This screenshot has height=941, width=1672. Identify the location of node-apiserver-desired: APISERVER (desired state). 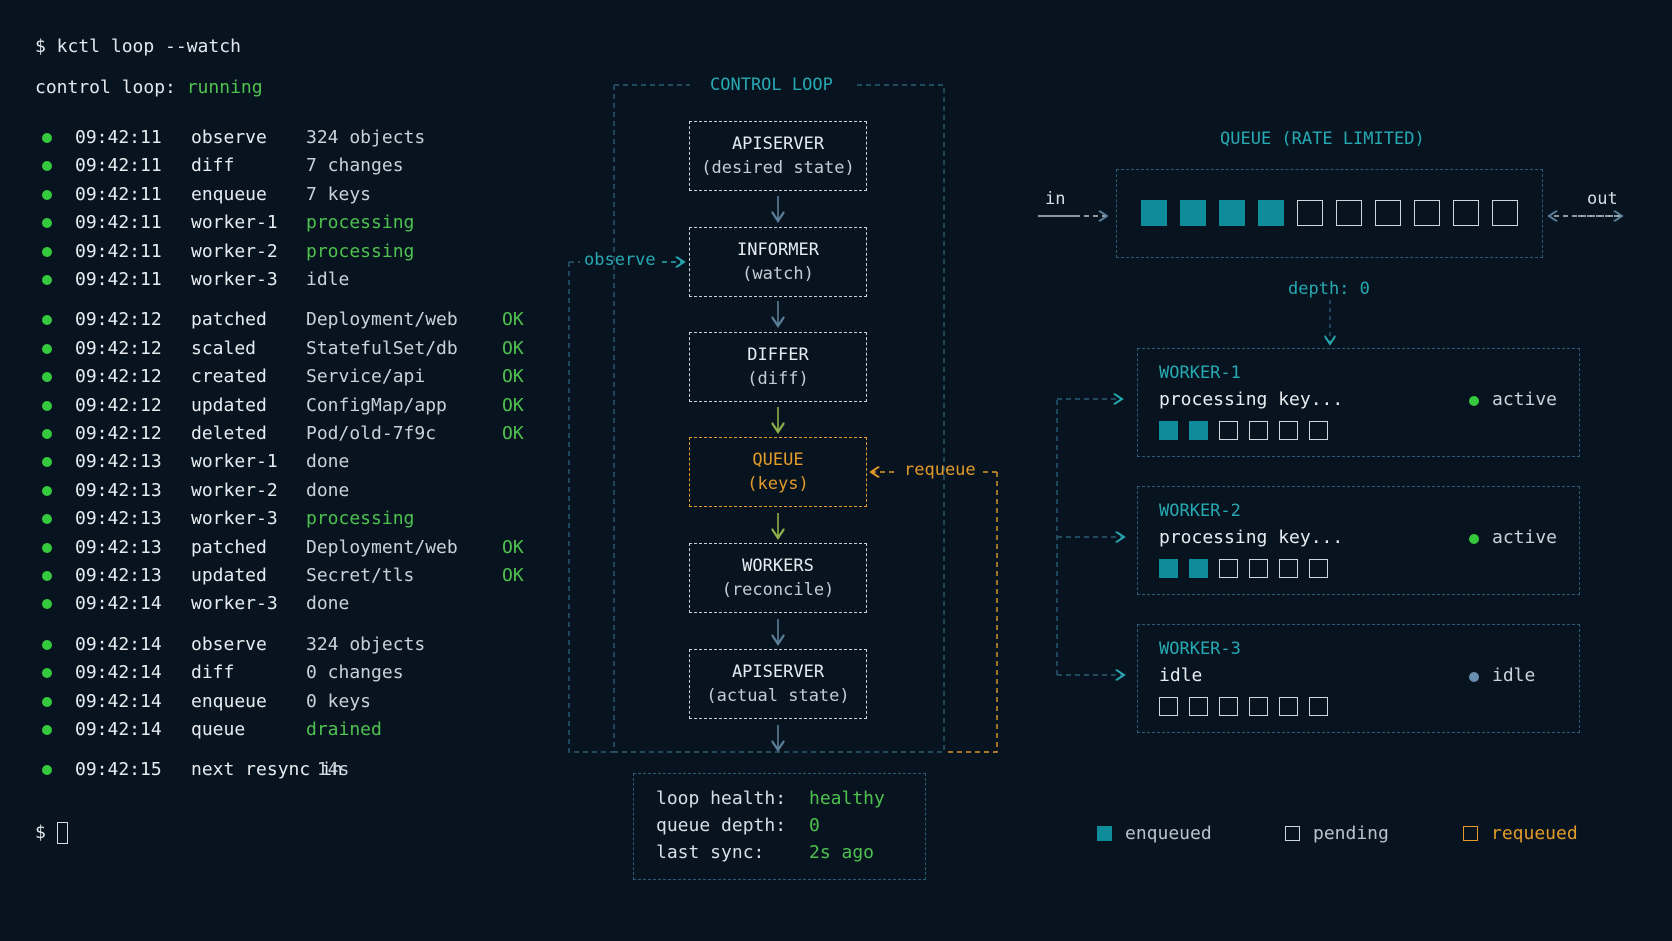
(778, 156).